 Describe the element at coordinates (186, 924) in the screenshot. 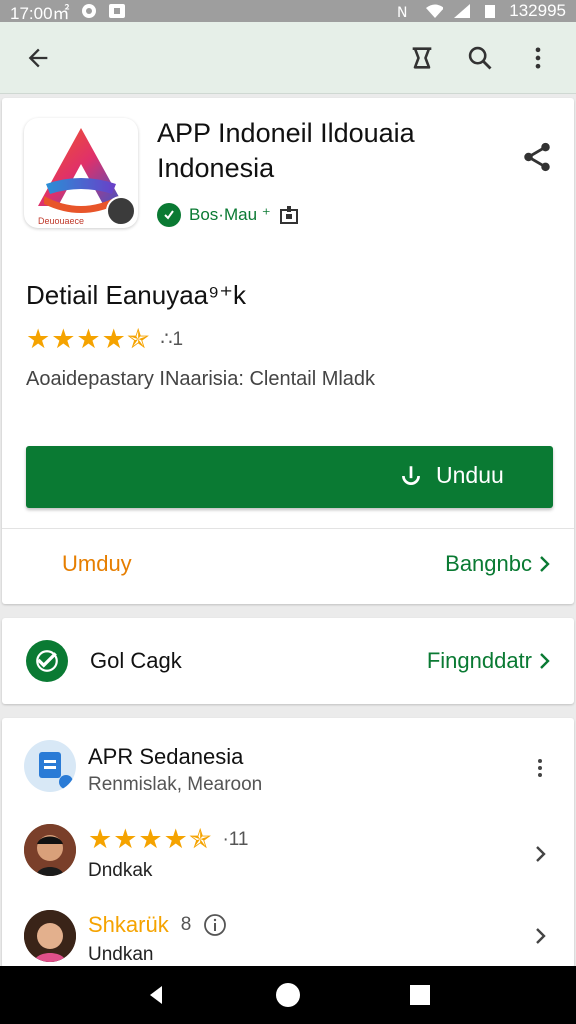

I see `review-title-count: 8` at that location.